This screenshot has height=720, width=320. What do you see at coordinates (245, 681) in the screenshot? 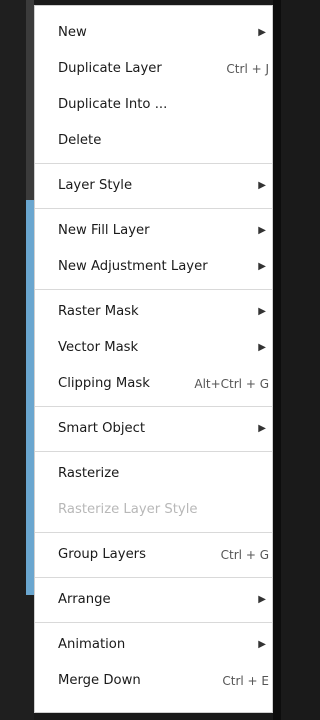
I see `menu-item-shortcut: Ctrl + E` at bounding box center [245, 681].